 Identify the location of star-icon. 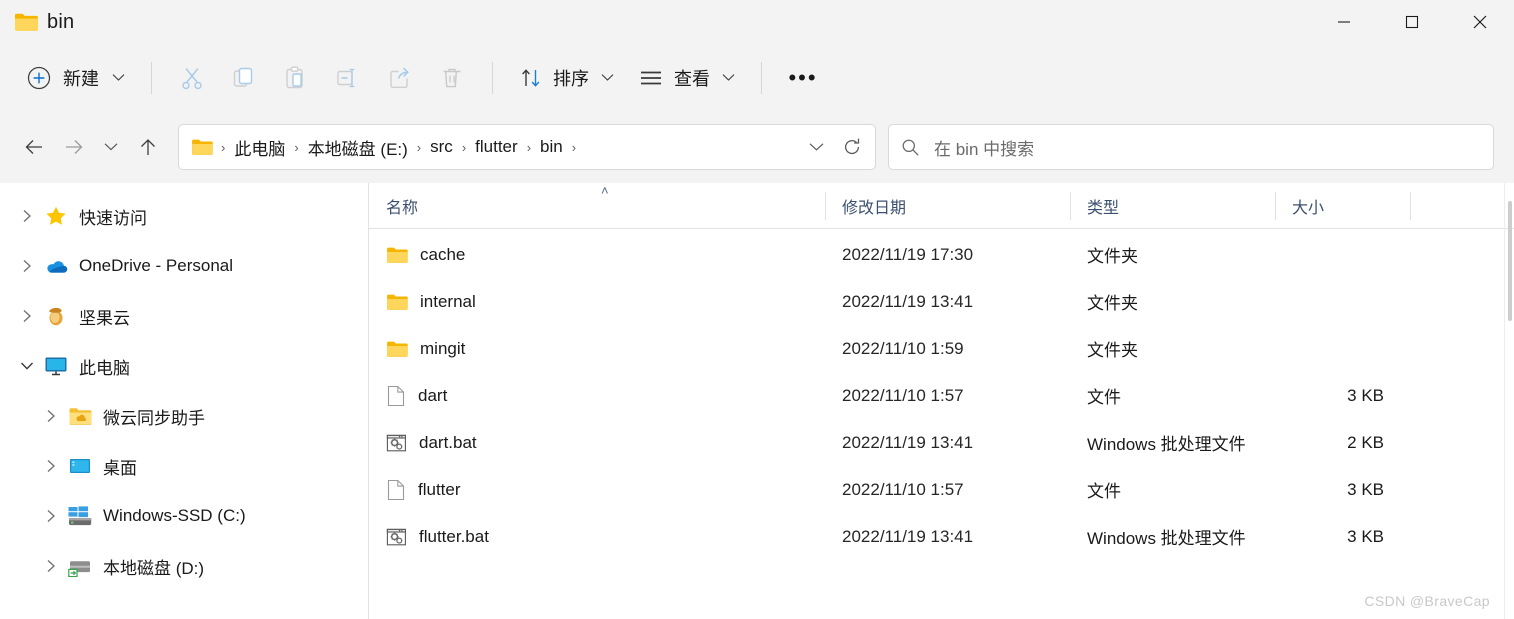
(56, 216).